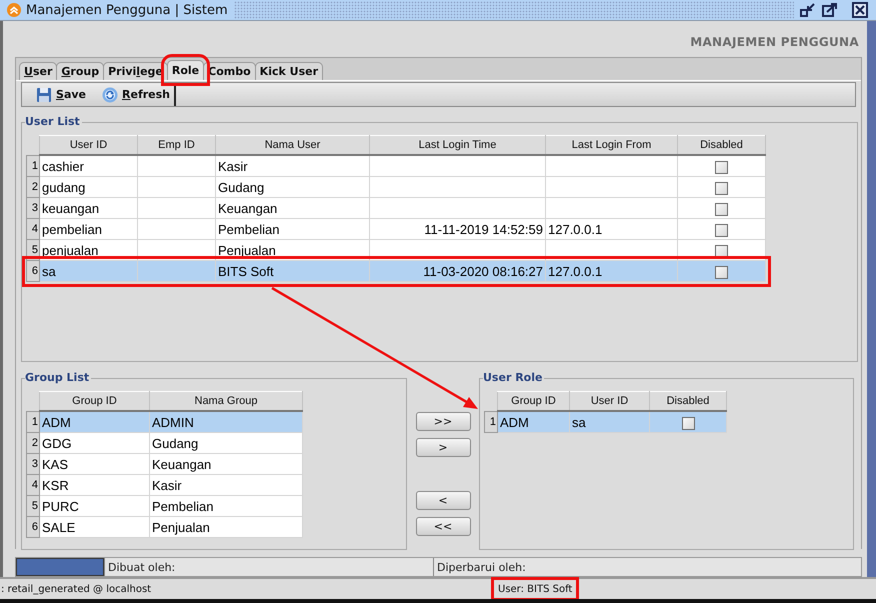 The image size is (876, 603). What do you see at coordinates (95, 485) in the screenshot?
I see `table-cell: KSR` at bounding box center [95, 485].